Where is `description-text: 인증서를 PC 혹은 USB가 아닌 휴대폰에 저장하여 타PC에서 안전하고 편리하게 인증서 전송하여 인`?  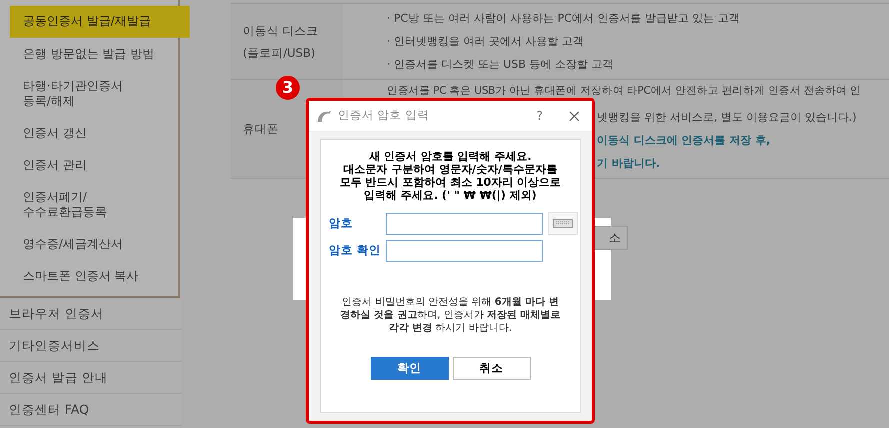
description-text: 인증서를 PC 혹은 USB가 아닌 휴대폰에 저장하여 타PC에서 안전하고 편리하게 인증서 전송하여 인 is located at coordinates (624, 91).